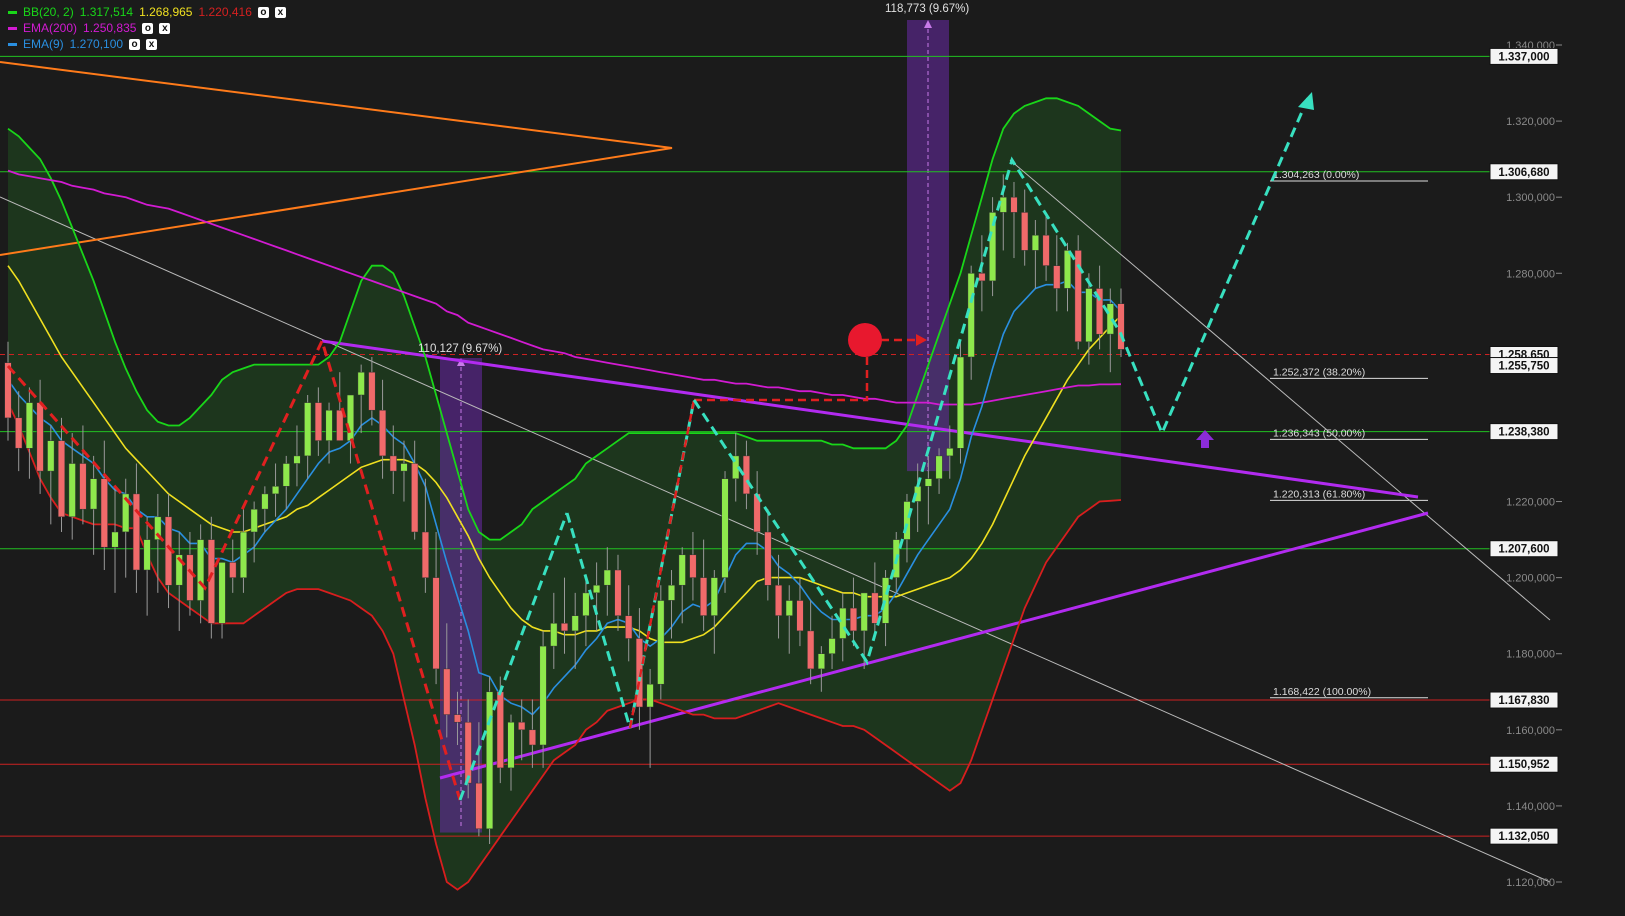 The height and width of the screenshot is (916, 1625). I want to click on y-tick-label: 1.160,000, so click(1530, 731).